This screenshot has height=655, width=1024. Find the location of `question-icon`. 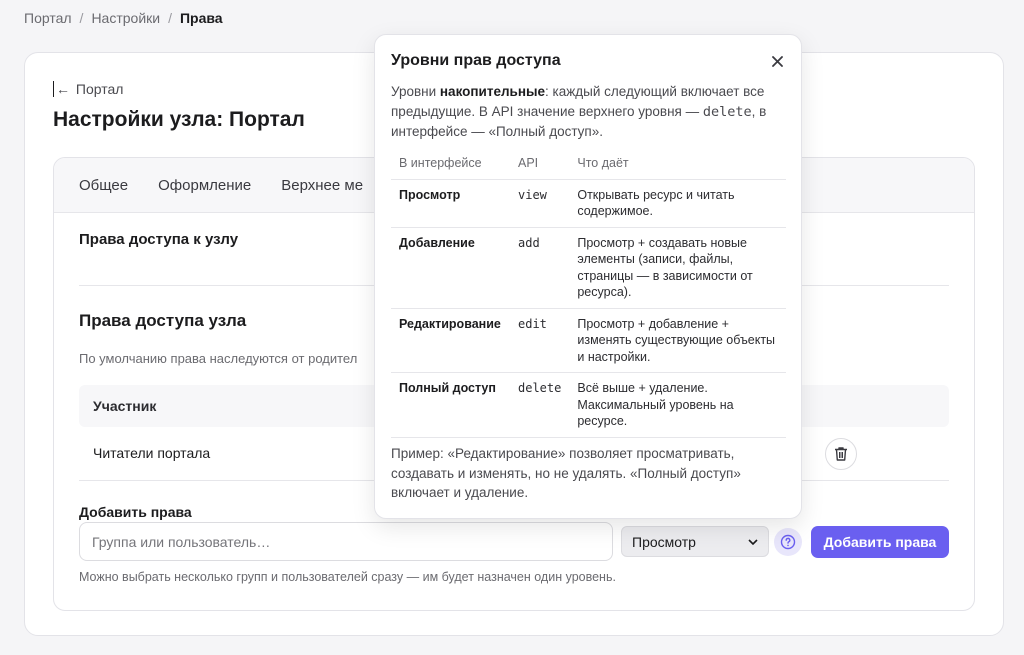

question-icon is located at coordinates (788, 542).